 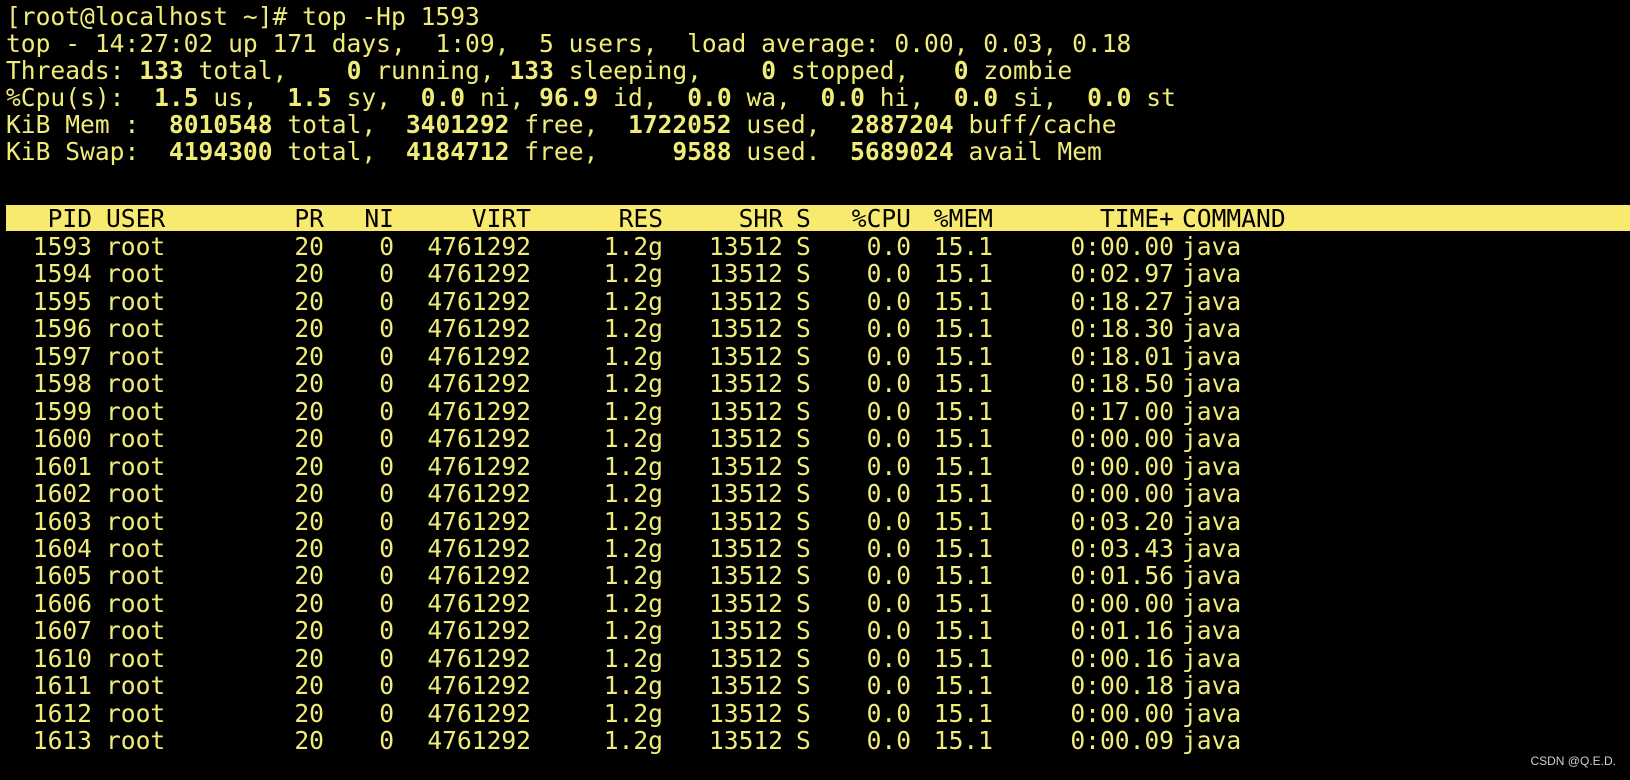 What do you see at coordinates (181, 219) in the screenshot?
I see `column-header-user: USER` at bounding box center [181, 219].